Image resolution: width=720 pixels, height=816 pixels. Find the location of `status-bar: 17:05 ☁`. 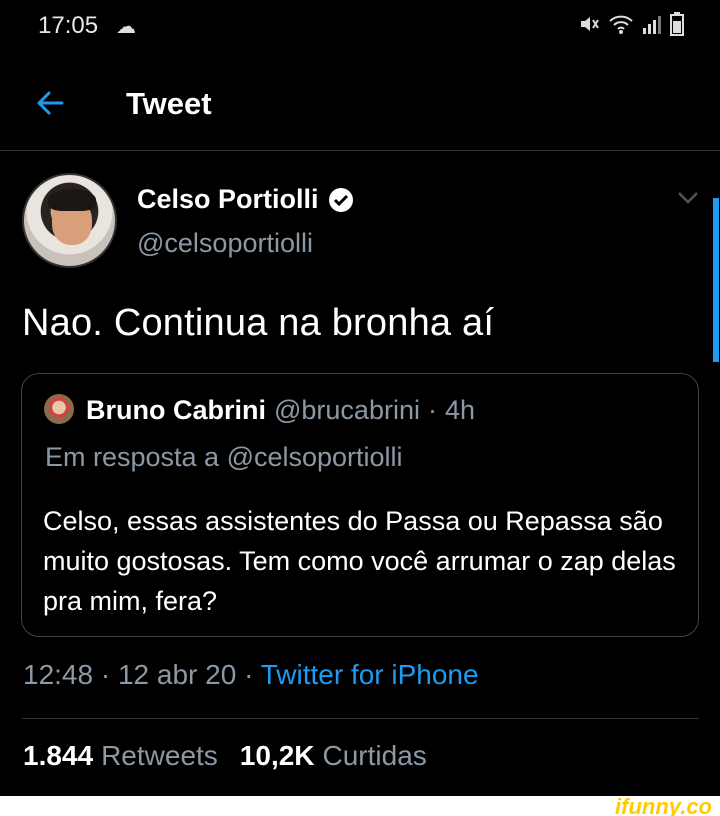

status-bar: 17:05 ☁ is located at coordinates (360, 28).